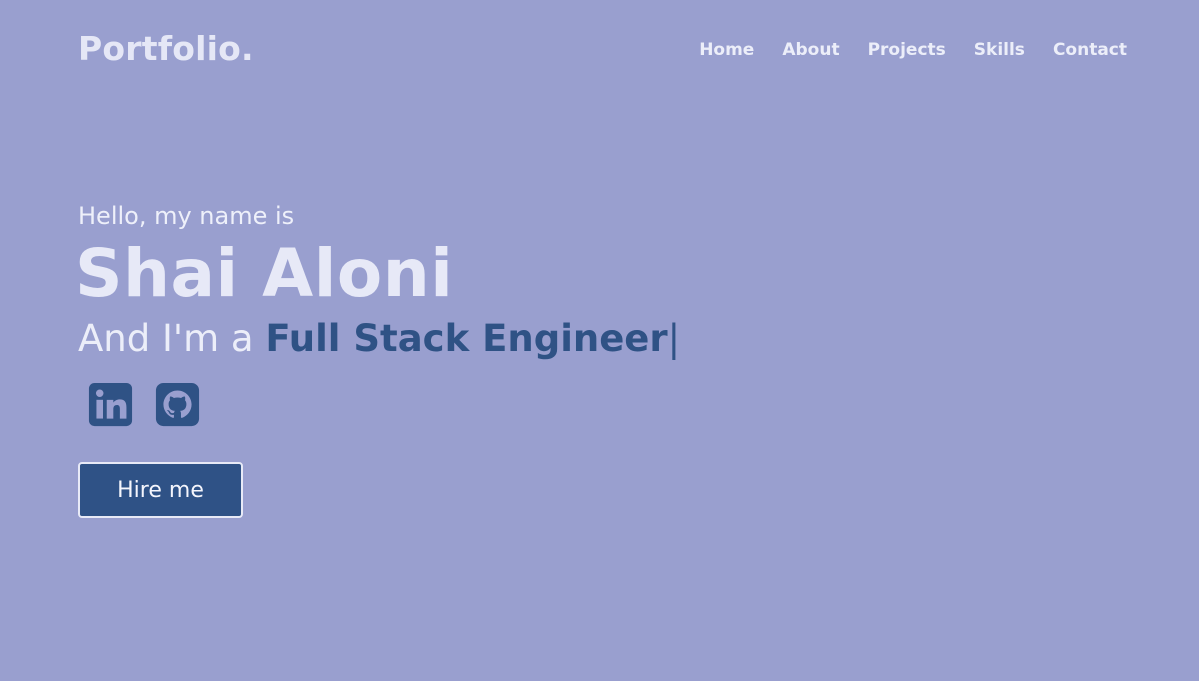 This screenshot has width=1199, height=681. Describe the element at coordinates (674, 338) in the screenshot. I see `typing-cursor: |` at that location.